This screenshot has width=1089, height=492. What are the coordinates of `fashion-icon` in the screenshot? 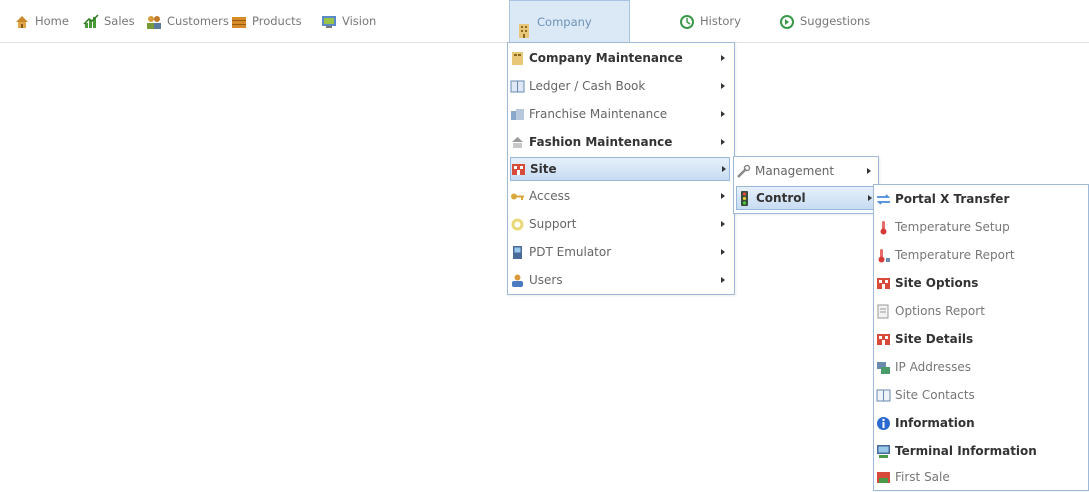 It's located at (517, 142).